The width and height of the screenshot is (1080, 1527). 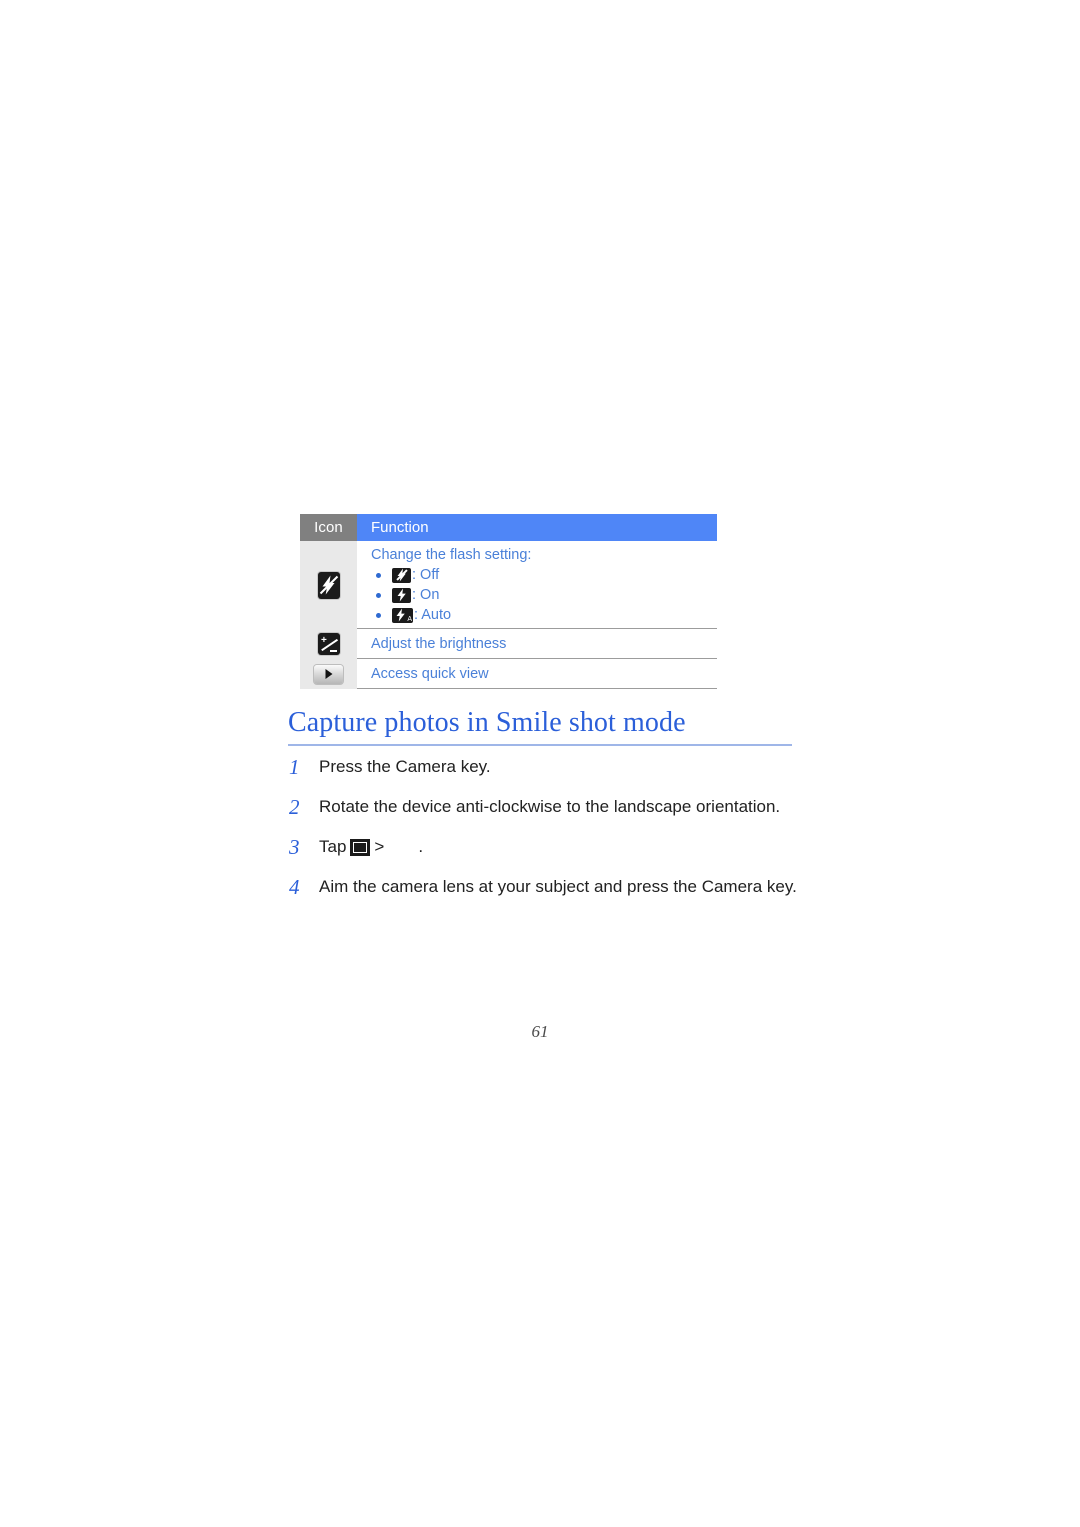 I want to click on section-heading: Capture photos in Smile shot mode, so click(x=540, y=726).